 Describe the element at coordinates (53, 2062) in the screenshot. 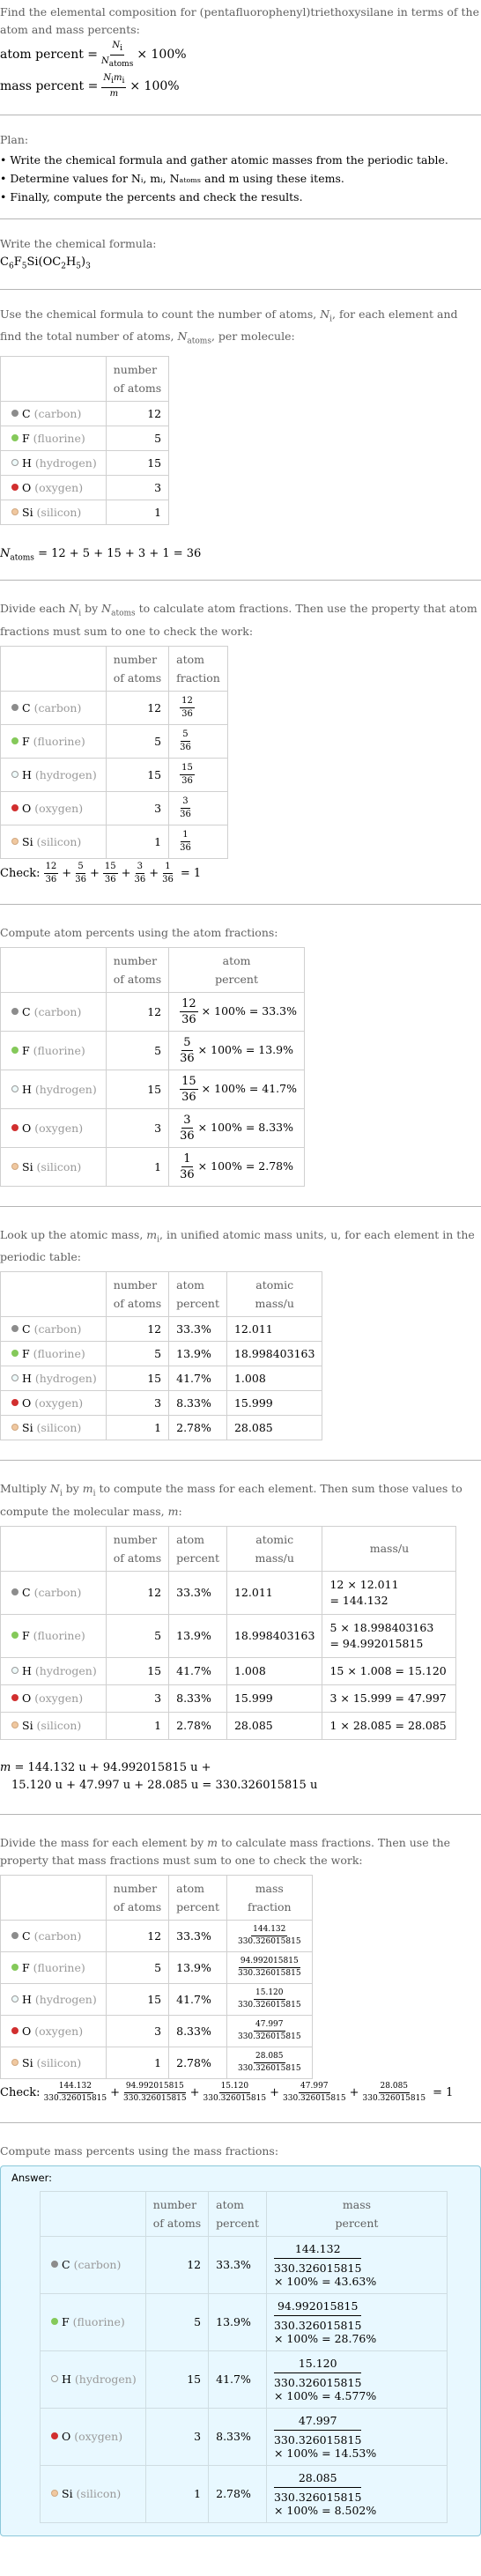

I see `element-cell: Si (silicon)` at that location.